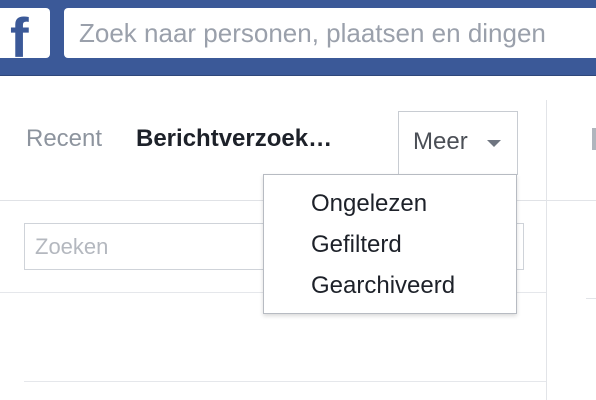 This screenshot has width=596, height=400. Describe the element at coordinates (494, 143) in the screenshot. I see `chevron-down-icon` at that location.